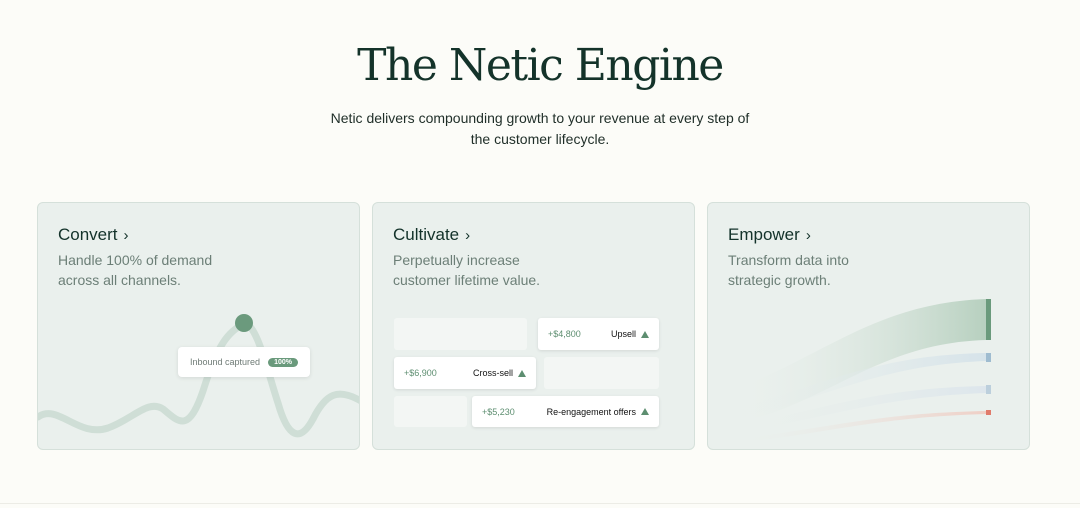 This screenshot has height=508, width=1080. I want to click on offer-label-row: Cross-sell, so click(499, 373).